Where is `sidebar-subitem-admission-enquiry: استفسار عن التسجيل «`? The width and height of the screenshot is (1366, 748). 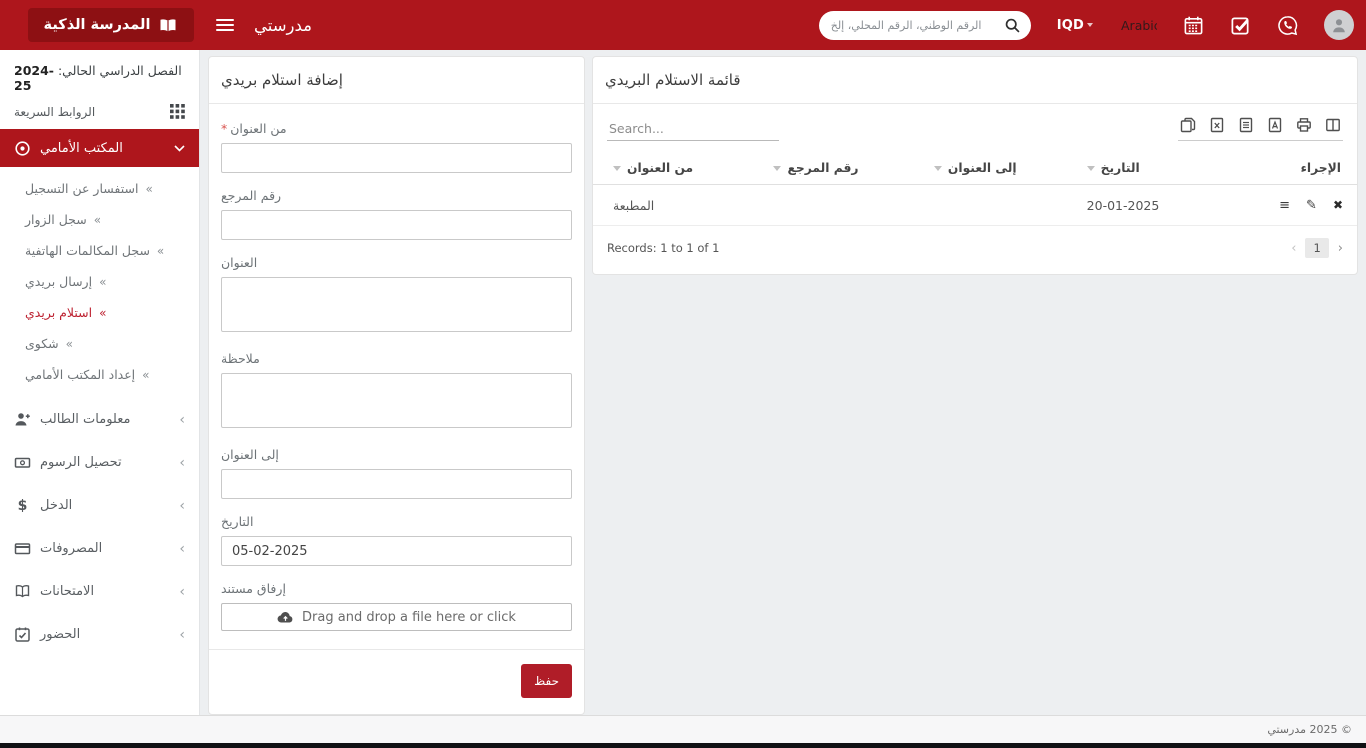
sidebar-subitem-admission-enquiry: استفسار عن التسجيل « is located at coordinates (99, 188).